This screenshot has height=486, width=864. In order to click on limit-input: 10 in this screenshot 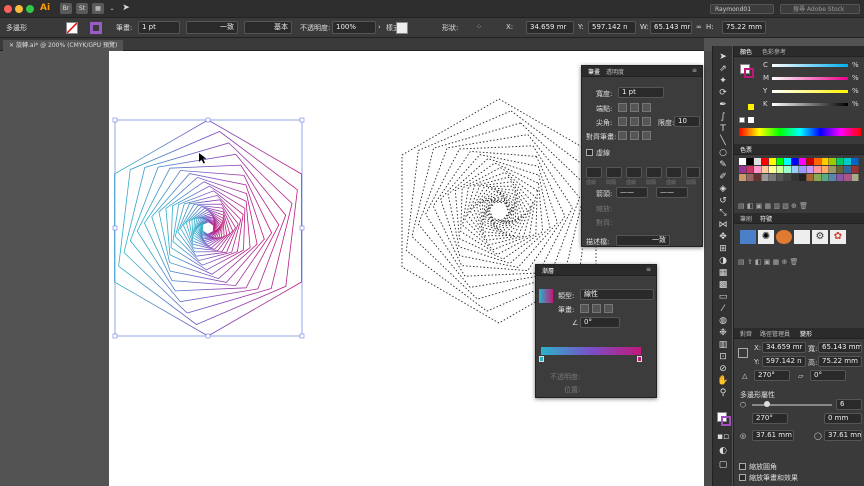, I will do `click(687, 121)`.